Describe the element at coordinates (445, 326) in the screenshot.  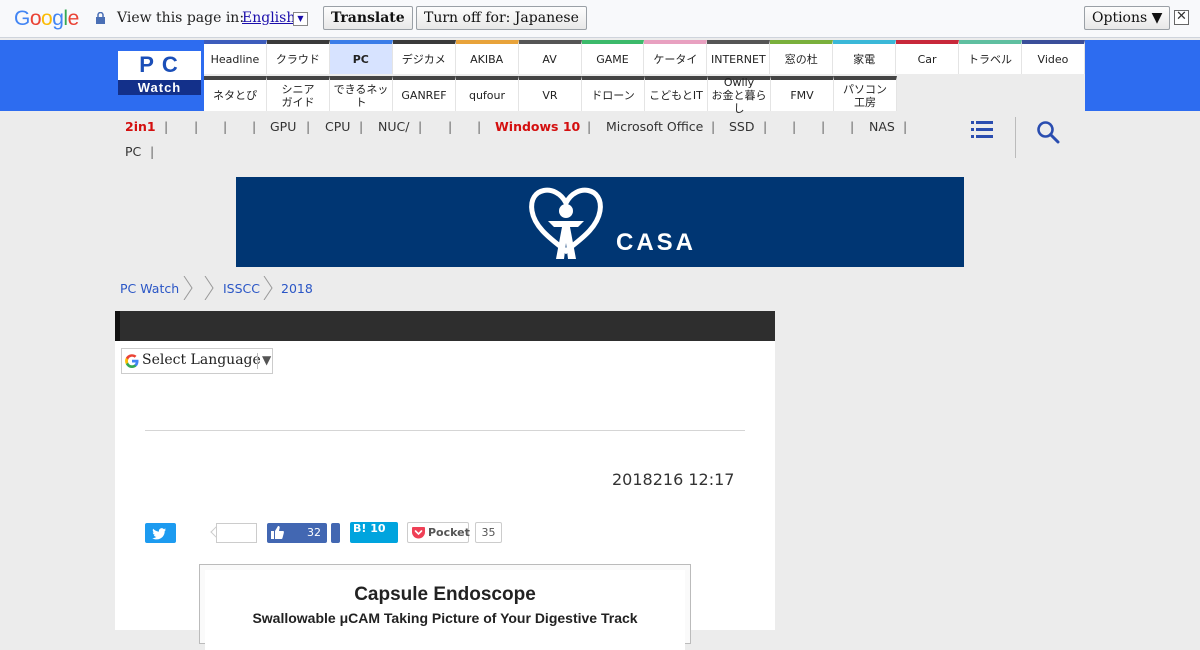
I see `article-title-bar` at that location.